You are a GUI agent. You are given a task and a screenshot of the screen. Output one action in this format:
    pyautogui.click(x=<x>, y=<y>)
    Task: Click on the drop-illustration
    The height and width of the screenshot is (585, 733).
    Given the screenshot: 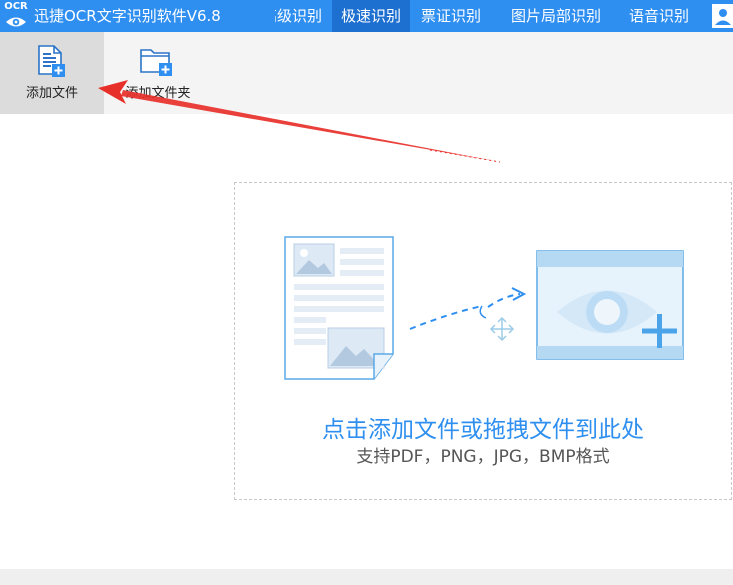 What is the action you would take?
    pyautogui.click(x=484, y=308)
    